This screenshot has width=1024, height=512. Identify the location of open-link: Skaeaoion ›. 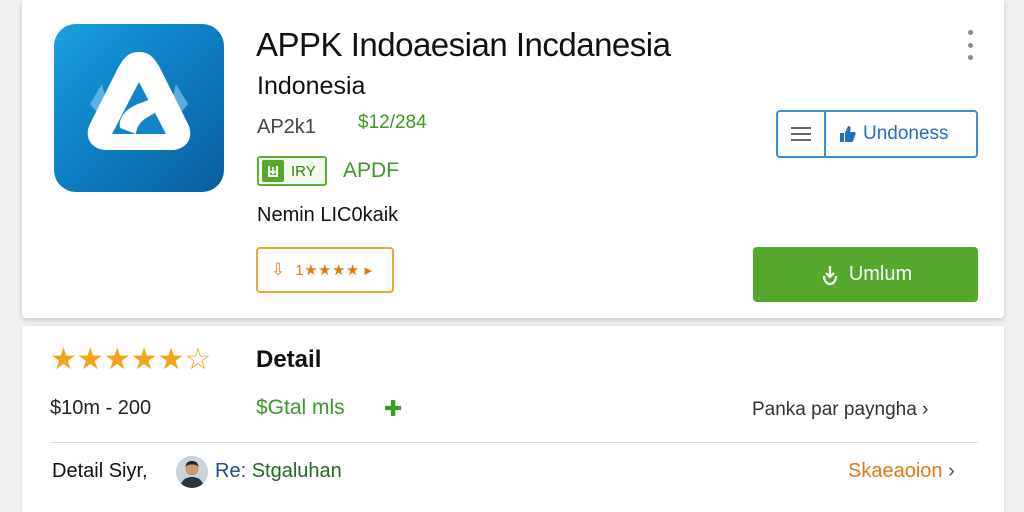
(901, 471).